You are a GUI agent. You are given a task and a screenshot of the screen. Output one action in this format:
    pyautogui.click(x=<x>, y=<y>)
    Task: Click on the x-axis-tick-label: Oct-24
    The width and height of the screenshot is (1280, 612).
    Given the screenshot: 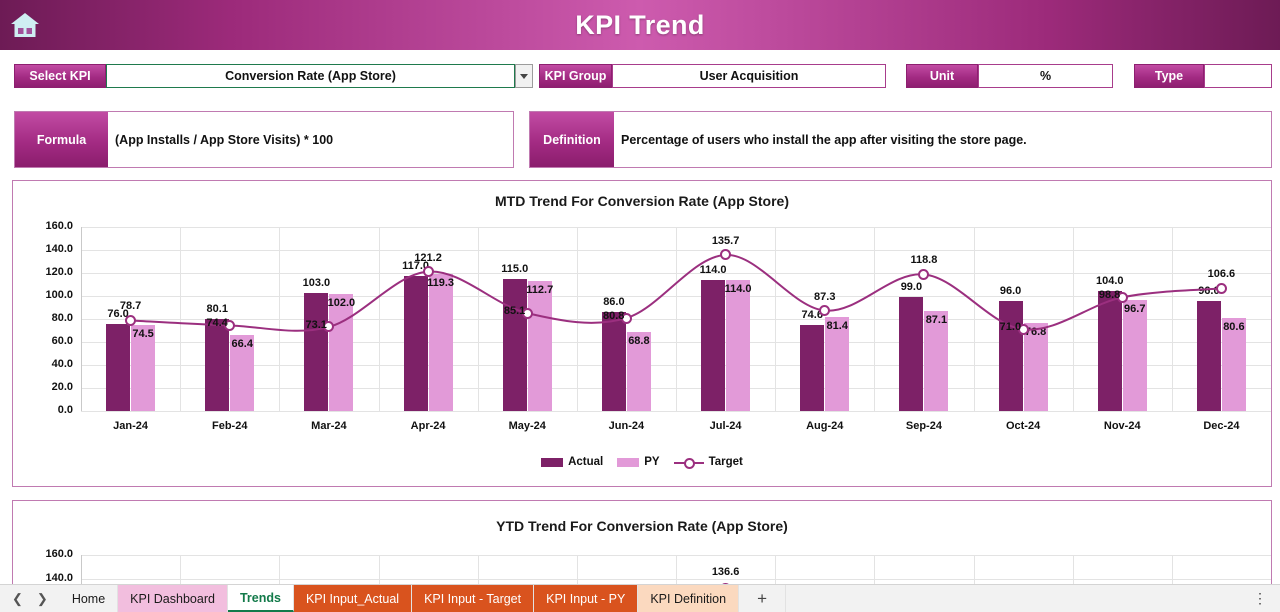 What is the action you would take?
    pyautogui.click(x=1023, y=426)
    